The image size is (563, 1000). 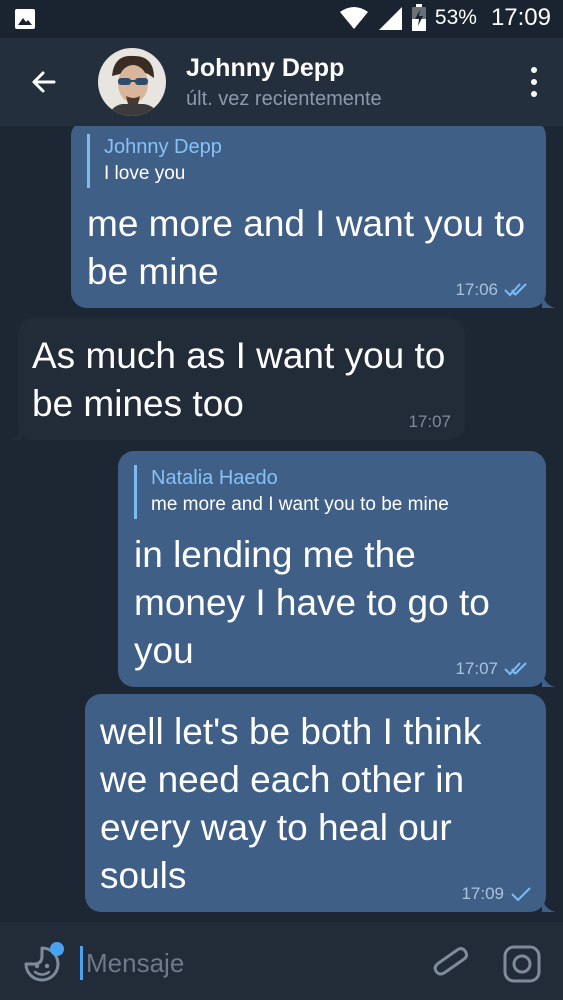 I want to click on image-icon, so click(x=25, y=19).